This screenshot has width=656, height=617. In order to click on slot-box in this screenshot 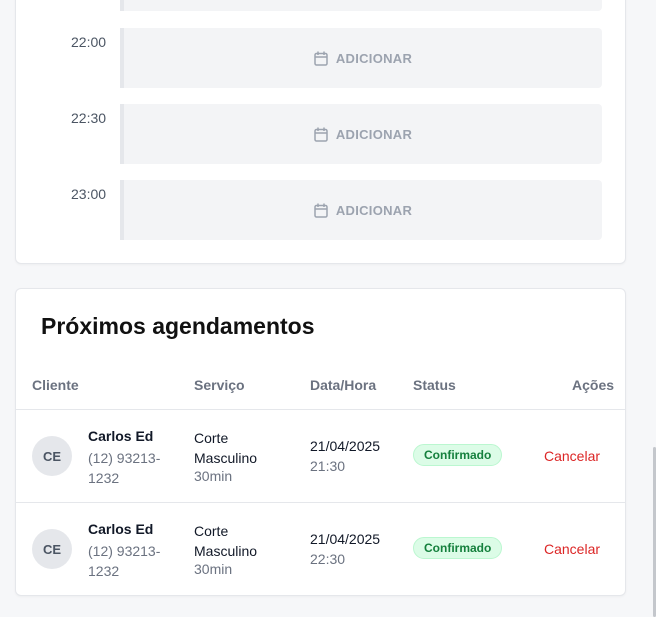, I will do `click(361, 5)`.